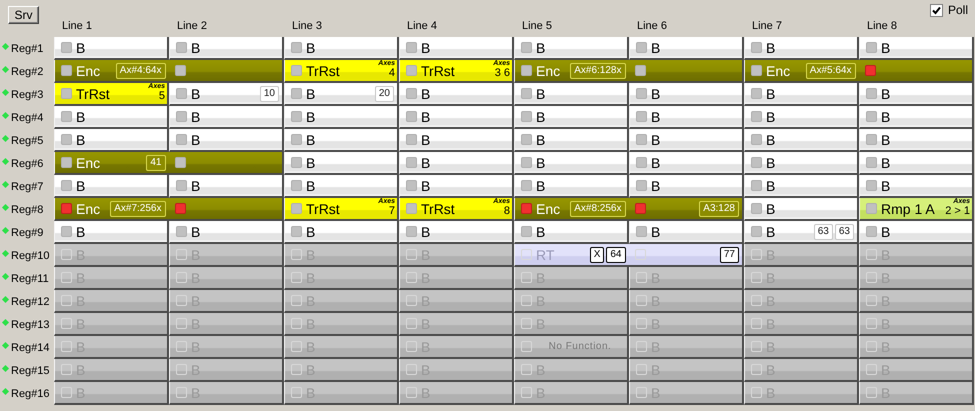 The image size is (975, 411). I want to click on poll-checkbox, so click(936, 10).